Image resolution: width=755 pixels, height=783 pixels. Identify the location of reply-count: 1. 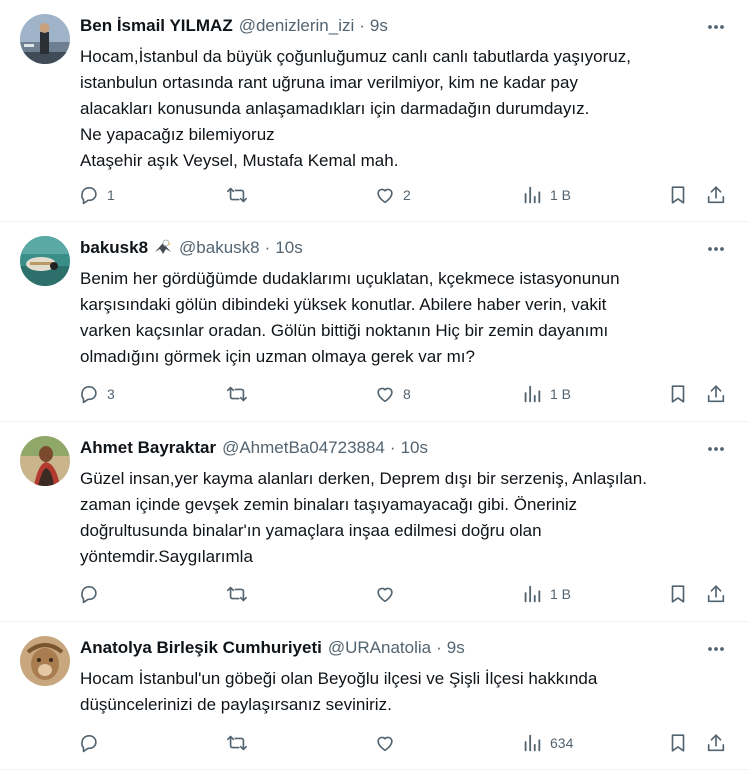
(111, 195).